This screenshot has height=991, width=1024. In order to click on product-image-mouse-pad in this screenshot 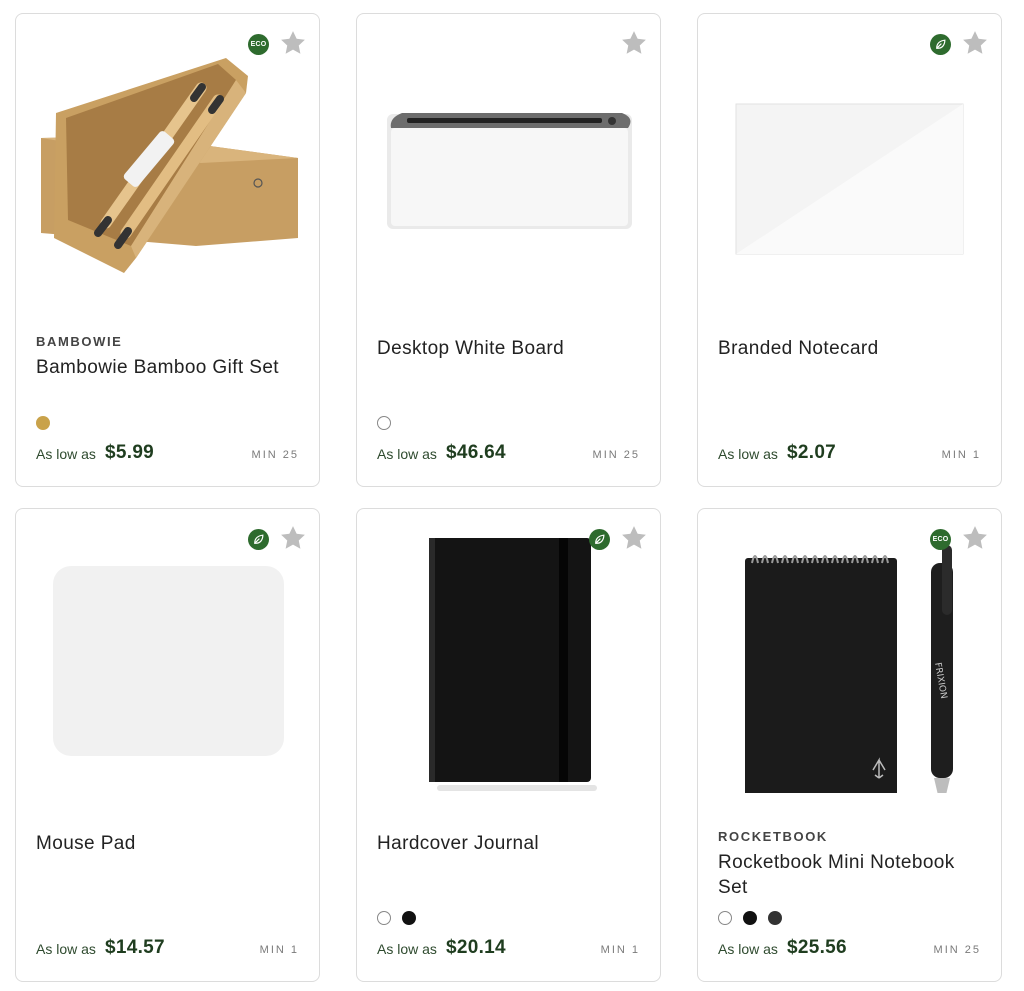, I will do `click(168, 658)`.